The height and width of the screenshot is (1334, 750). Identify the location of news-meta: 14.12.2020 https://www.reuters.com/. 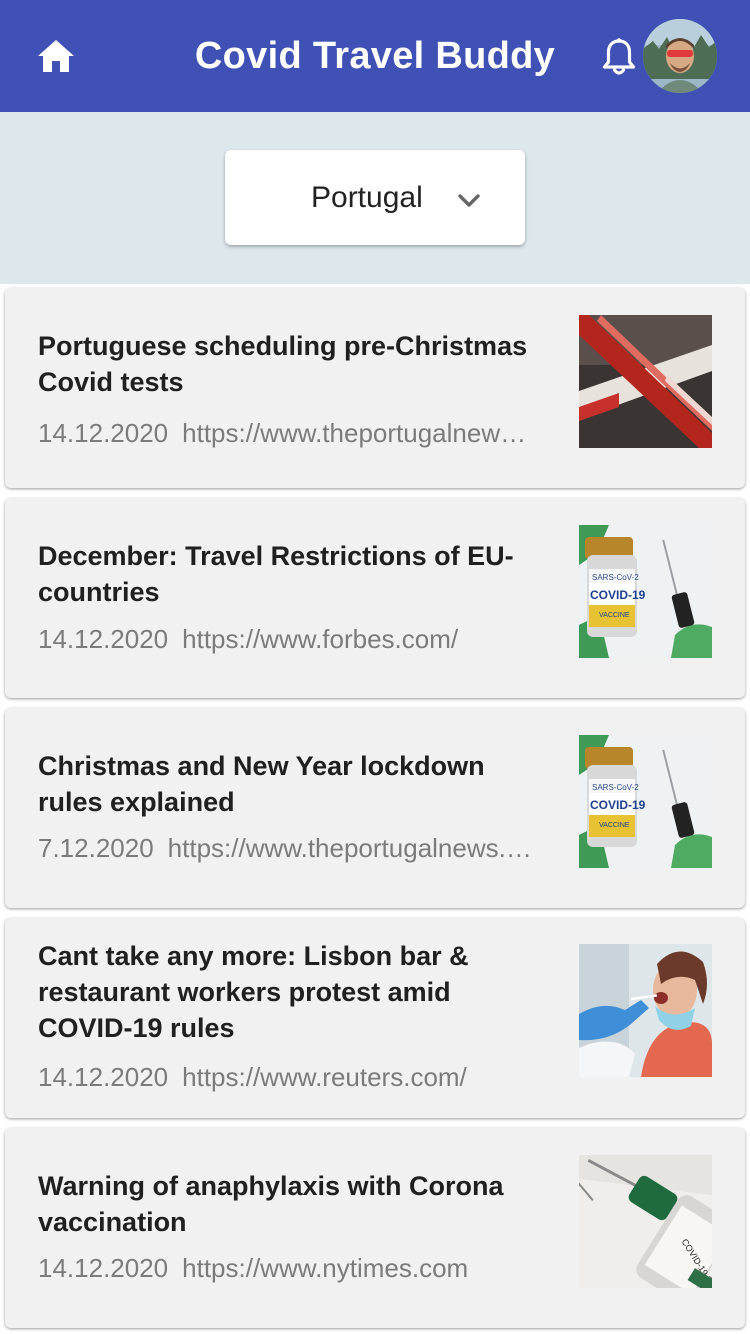
(288, 1077).